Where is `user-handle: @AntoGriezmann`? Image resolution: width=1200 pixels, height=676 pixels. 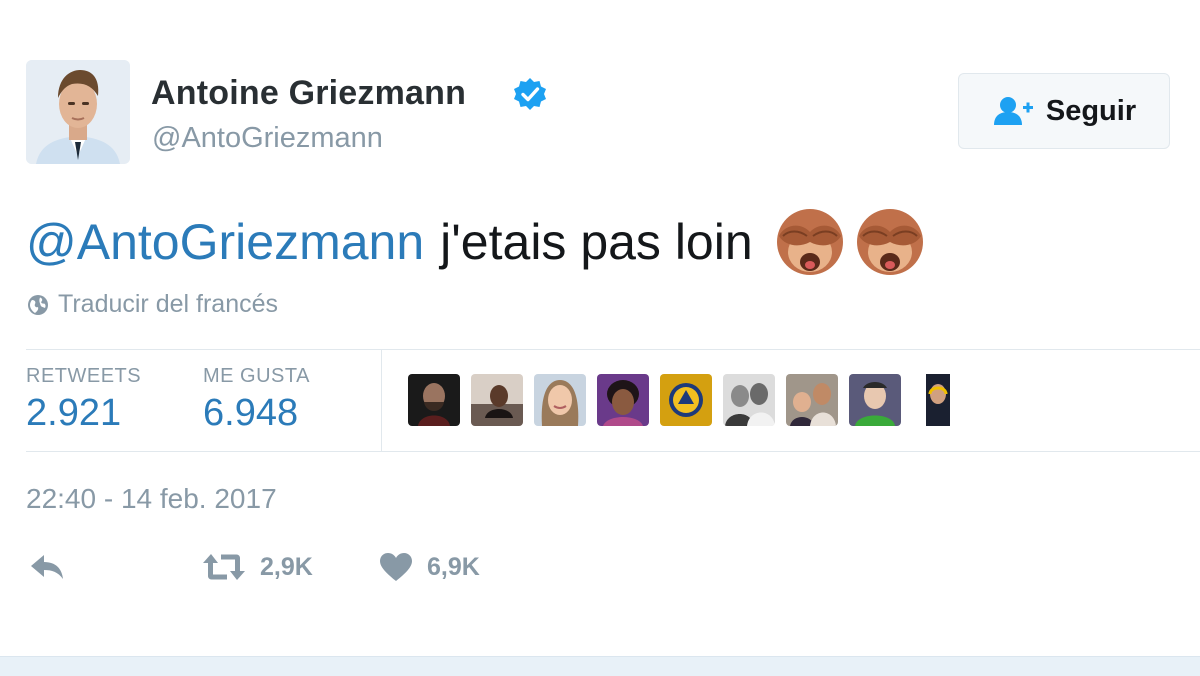 user-handle: @AntoGriezmann is located at coordinates (267, 138).